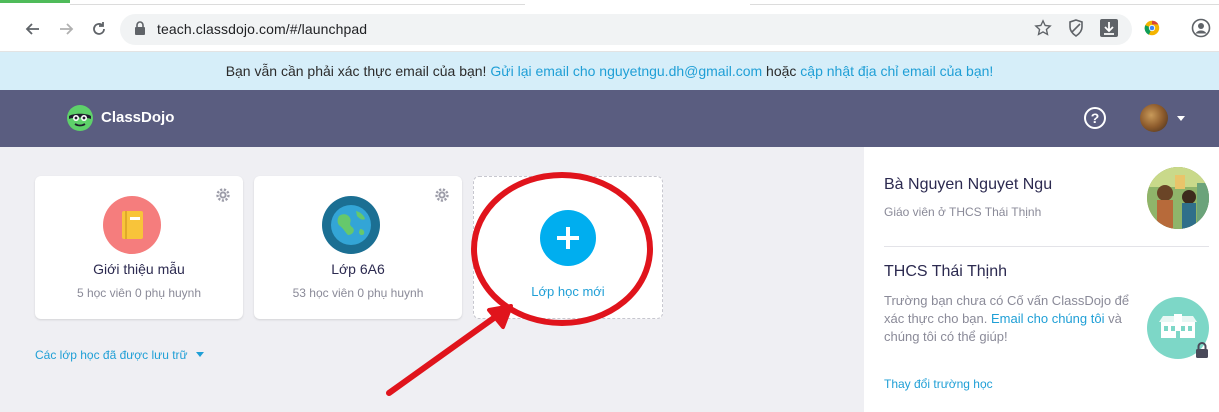  What do you see at coordinates (568, 238) in the screenshot?
I see `plus-icon` at bounding box center [568, 238].